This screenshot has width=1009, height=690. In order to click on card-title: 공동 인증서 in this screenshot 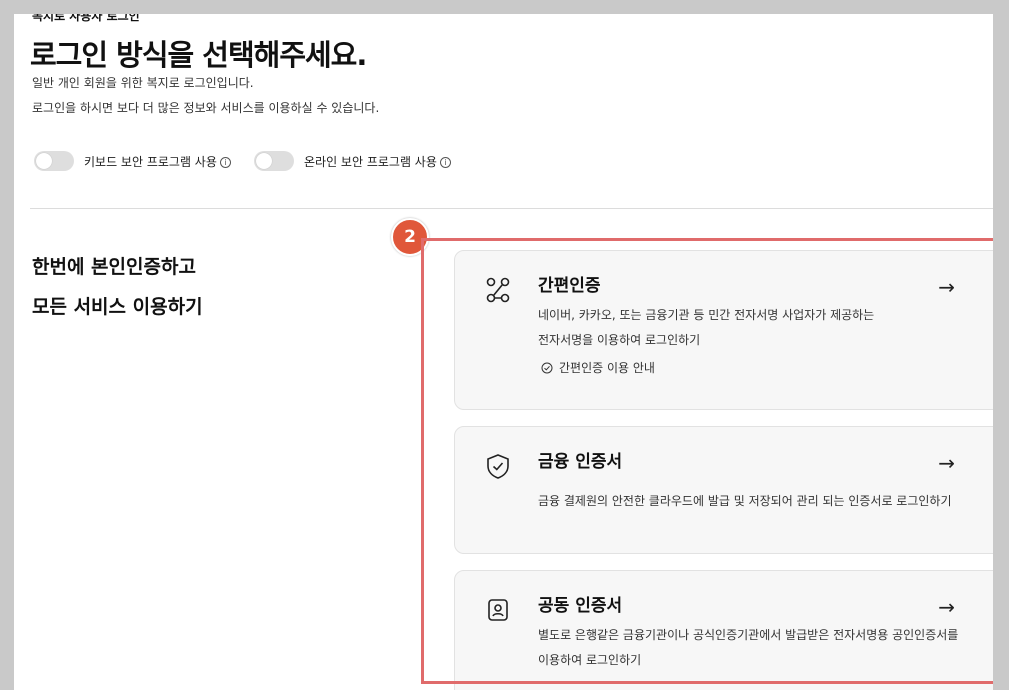, I will do `click(580, 606)`.